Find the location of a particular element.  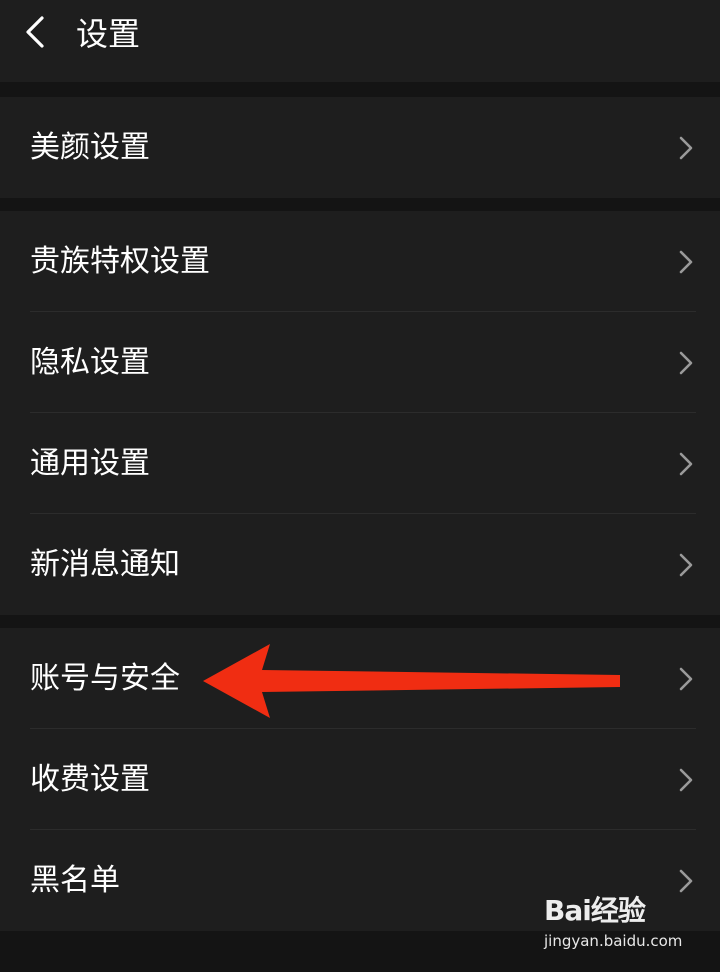

watermark-url: jingyan.baidu.com is located at coordinates (613, 941).